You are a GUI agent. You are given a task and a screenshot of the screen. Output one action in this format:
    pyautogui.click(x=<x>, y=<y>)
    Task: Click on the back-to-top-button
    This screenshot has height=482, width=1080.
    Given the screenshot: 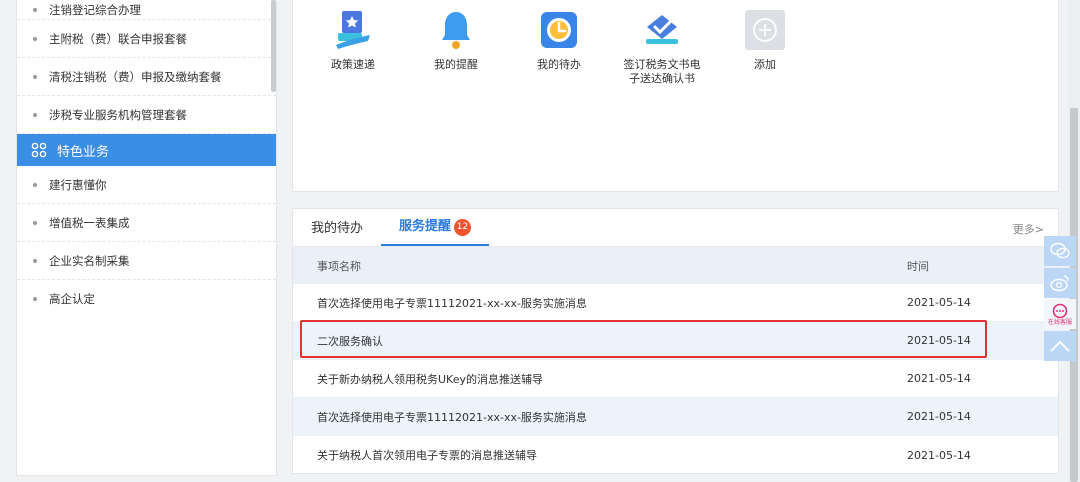 What is the action you would take?
    pyautogui.click(x=1060, y=346)
    